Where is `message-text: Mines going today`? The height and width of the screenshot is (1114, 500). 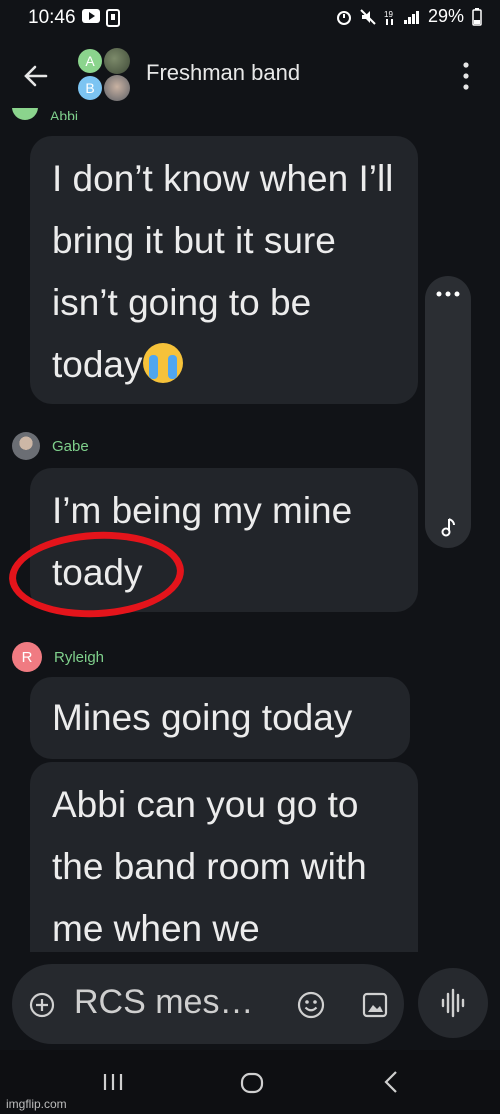
message-text: Mines going today is located at coordinates (202, 717).